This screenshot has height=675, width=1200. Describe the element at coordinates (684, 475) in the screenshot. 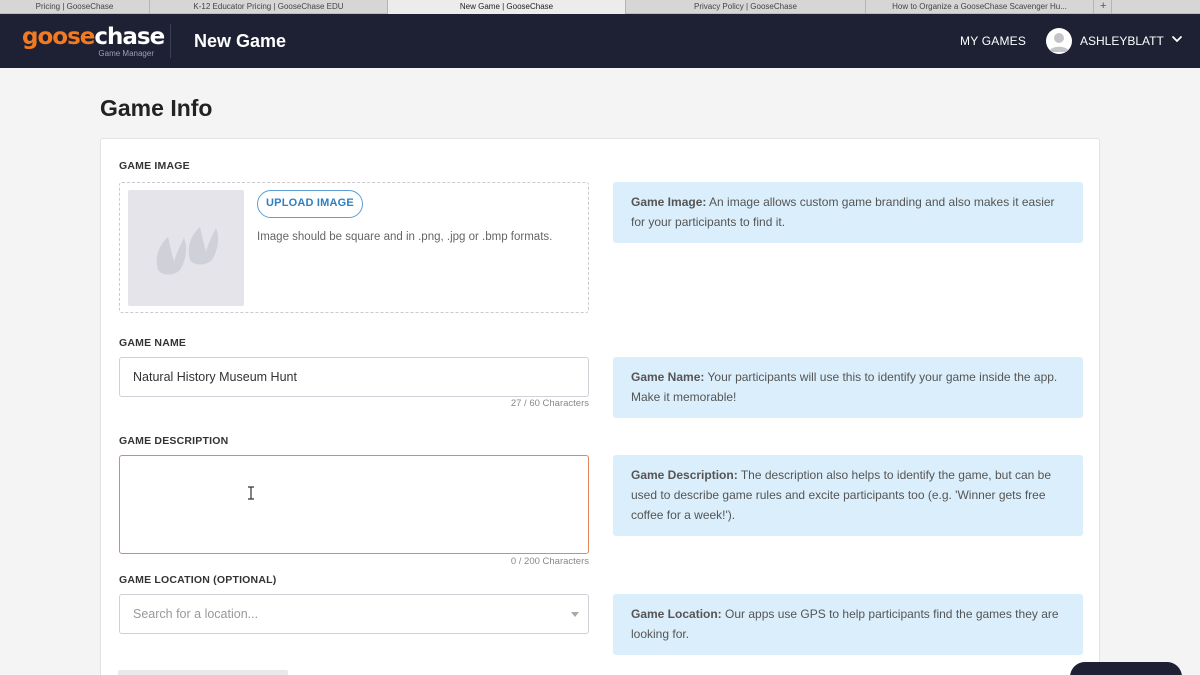

I see `tip-title: Game Description:` at that location.